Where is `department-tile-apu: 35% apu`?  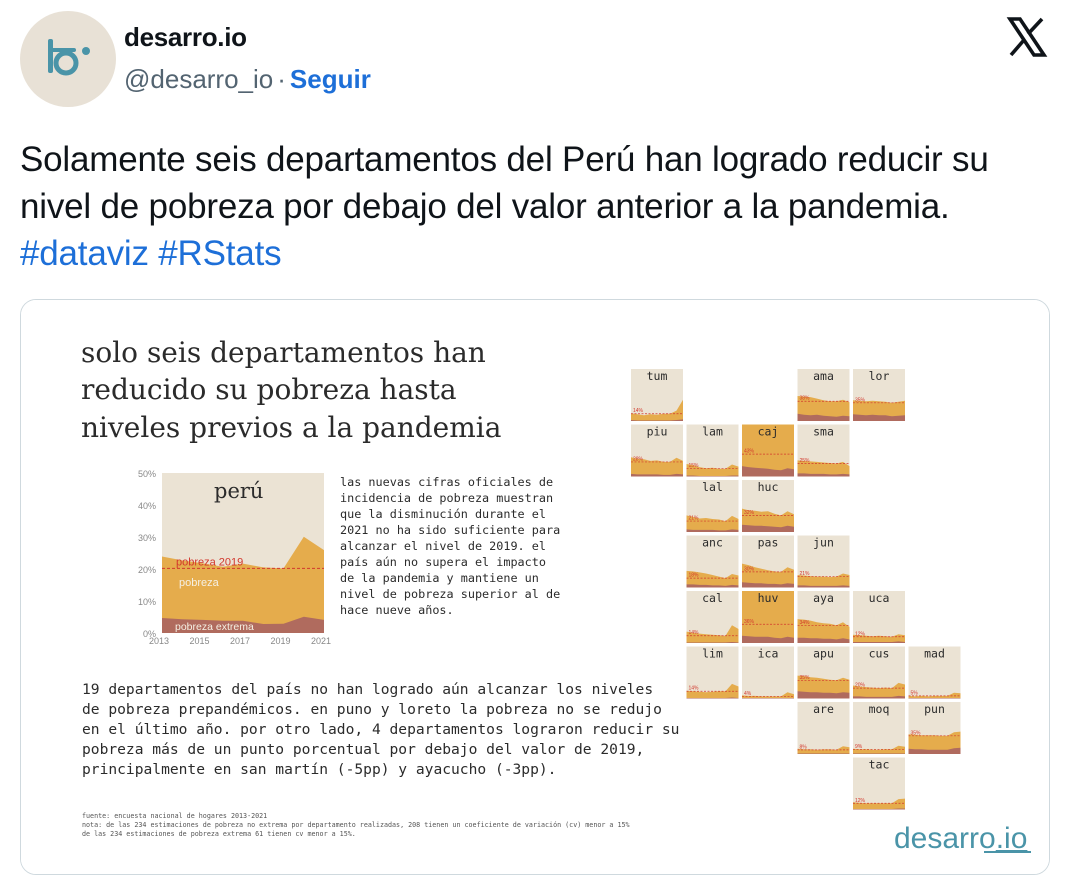 department-tile-apu: 35% apu is located at coordinates (823, 672).